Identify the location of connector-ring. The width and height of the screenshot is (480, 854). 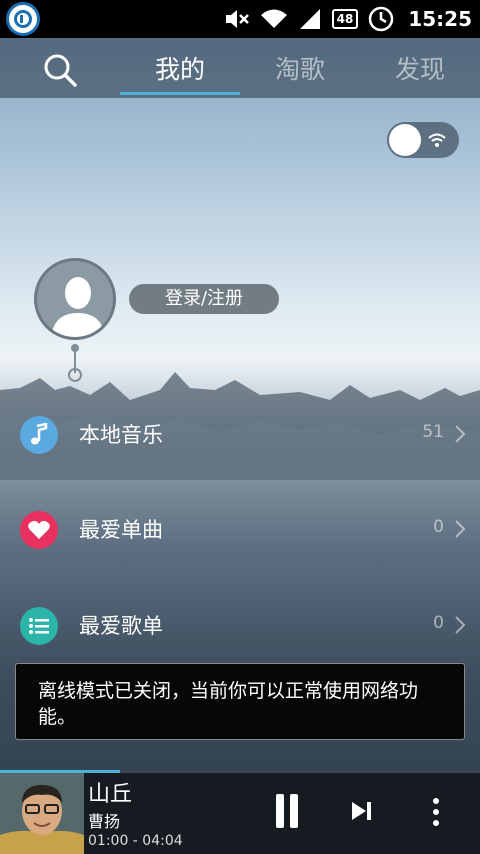
(75, 375).